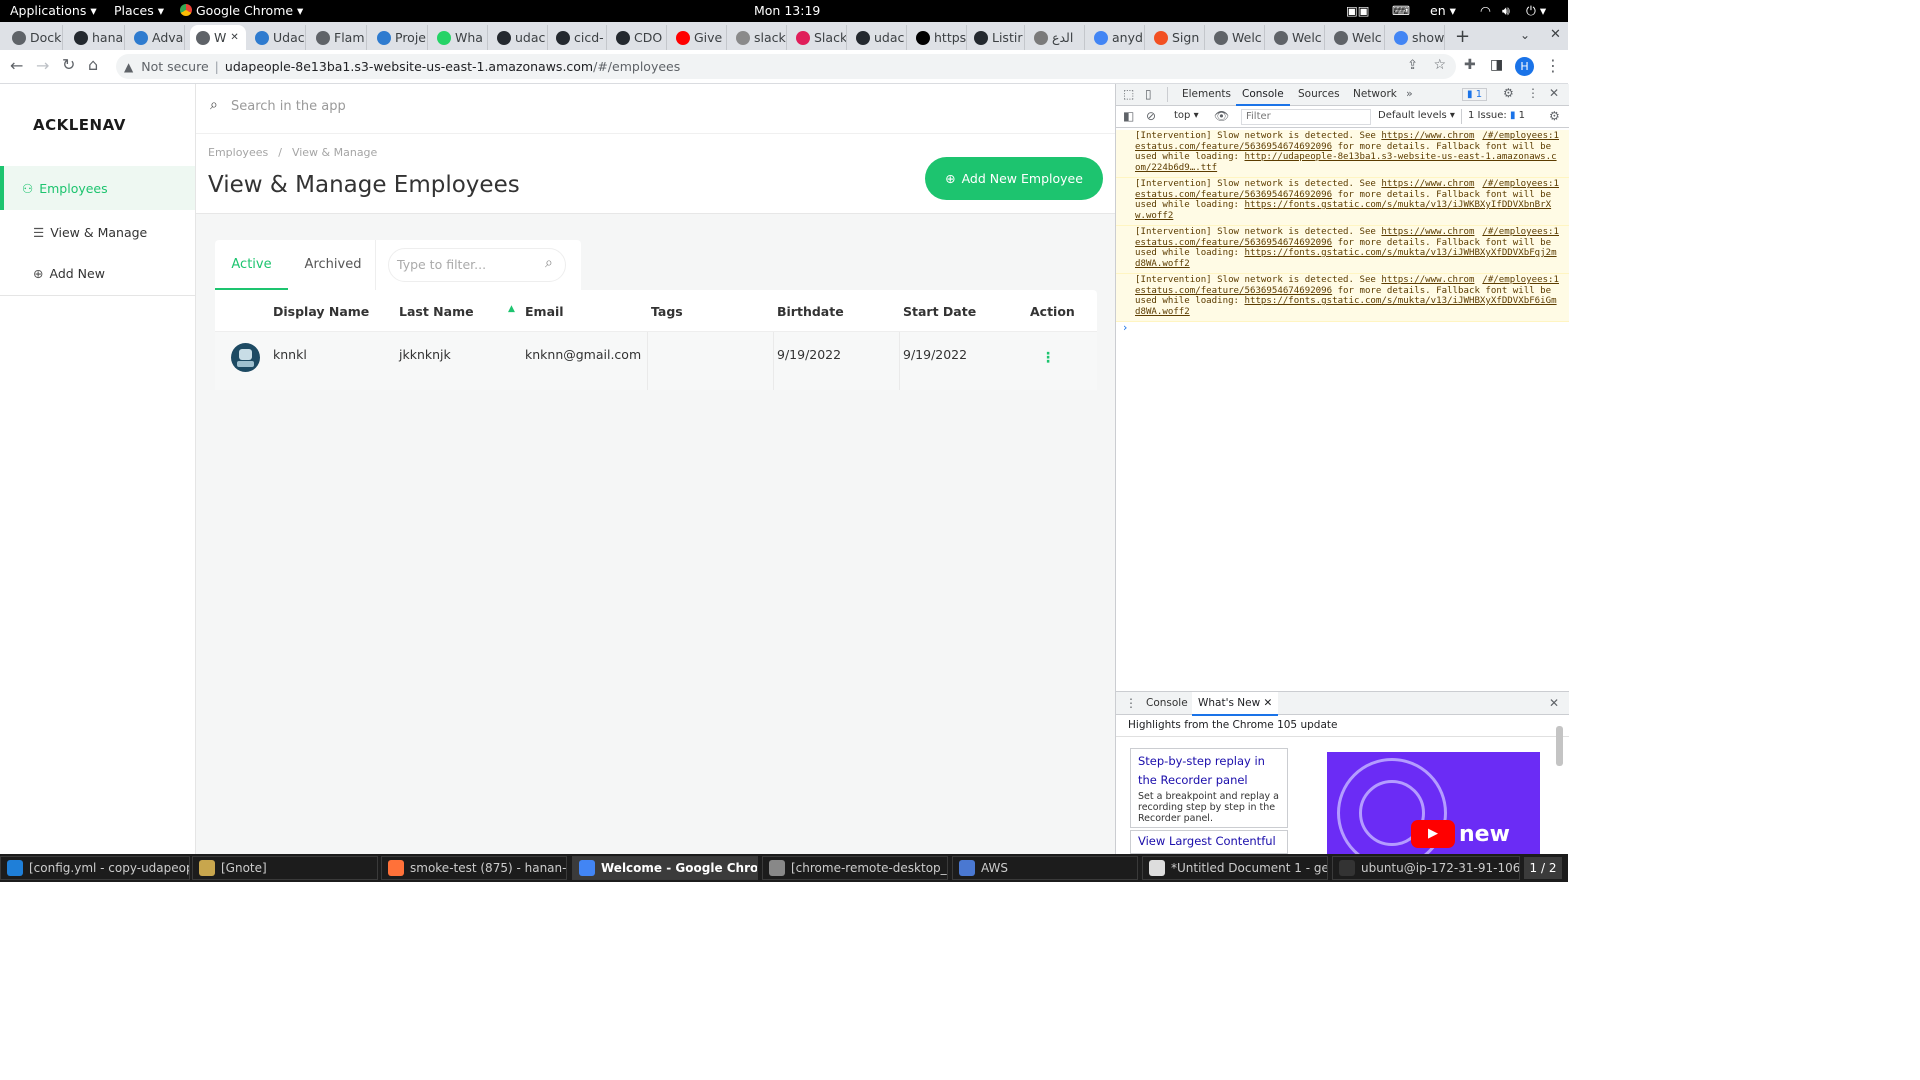 The width and height of the screenshot is (1920, 1080). I want to click on more-tabs-icon: », so click(1409, 93).